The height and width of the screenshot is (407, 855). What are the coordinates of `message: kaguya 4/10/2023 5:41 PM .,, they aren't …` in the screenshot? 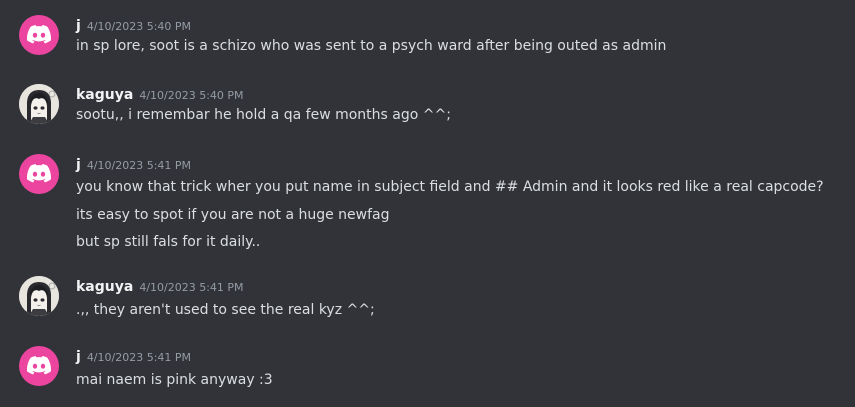 It's located at (427, 299).